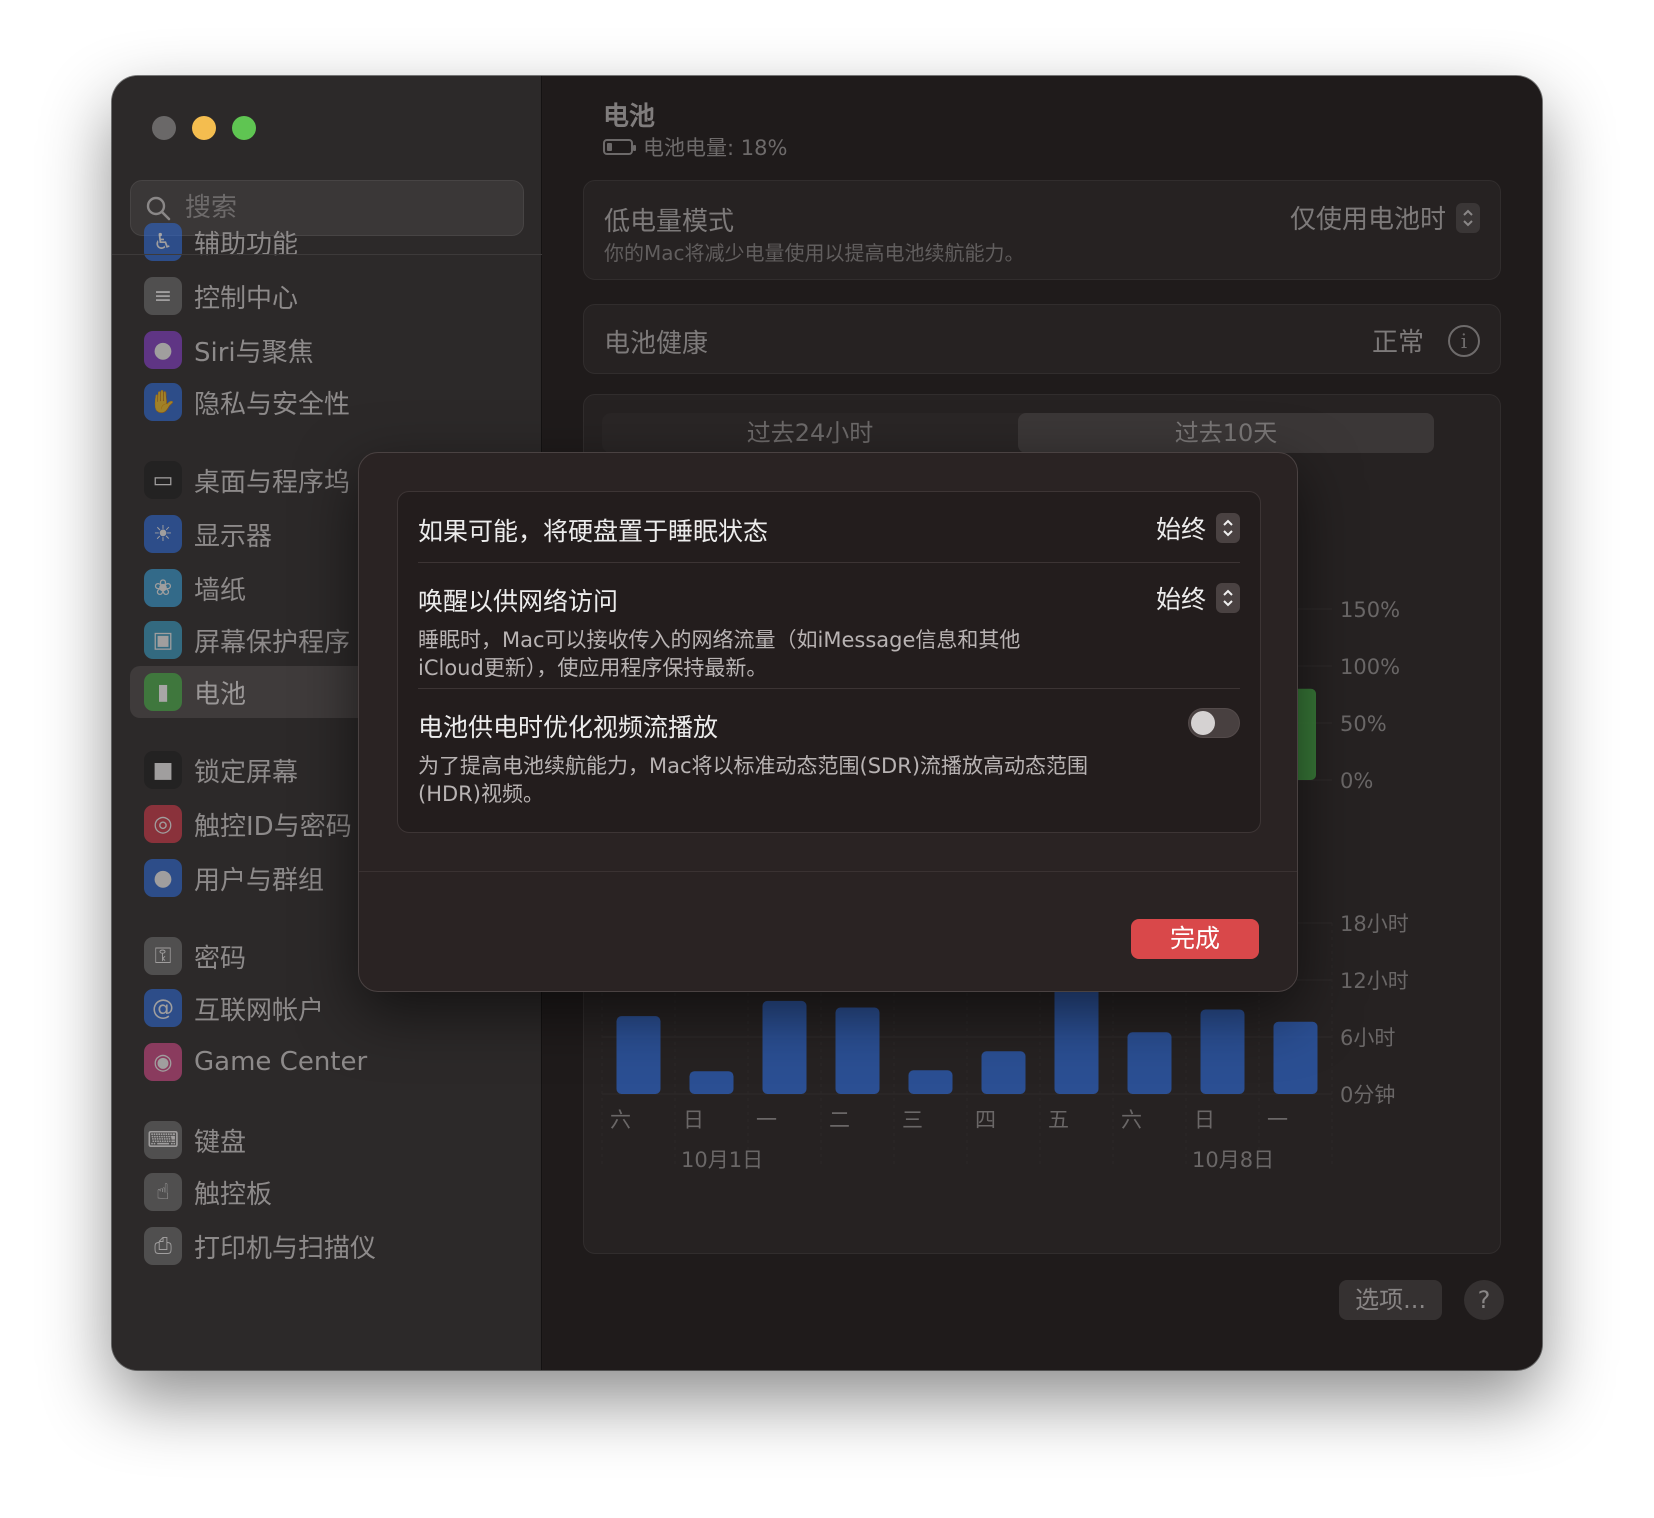 The image size is (1654, 1518). Describe the element at coordinates (1198, 528) in the screenshot. I see `hard-disk-sleep-popup: 始终` at that location.